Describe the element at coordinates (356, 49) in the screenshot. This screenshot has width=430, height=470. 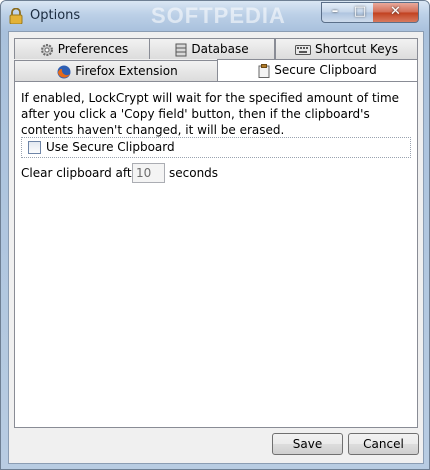
I see `tab-label: Shortcut Keys` at that location.